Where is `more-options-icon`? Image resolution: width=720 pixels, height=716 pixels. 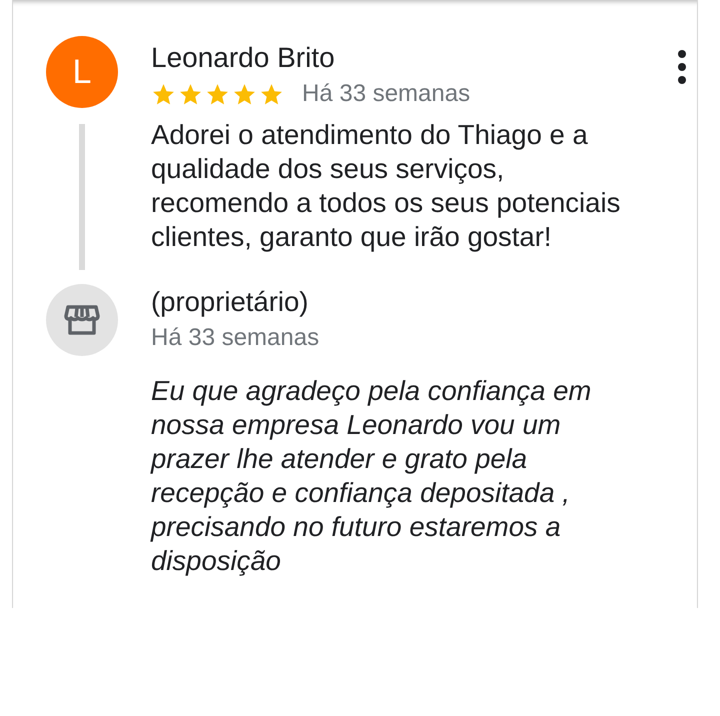
more-options-icon is located at coordinates (682, 67).